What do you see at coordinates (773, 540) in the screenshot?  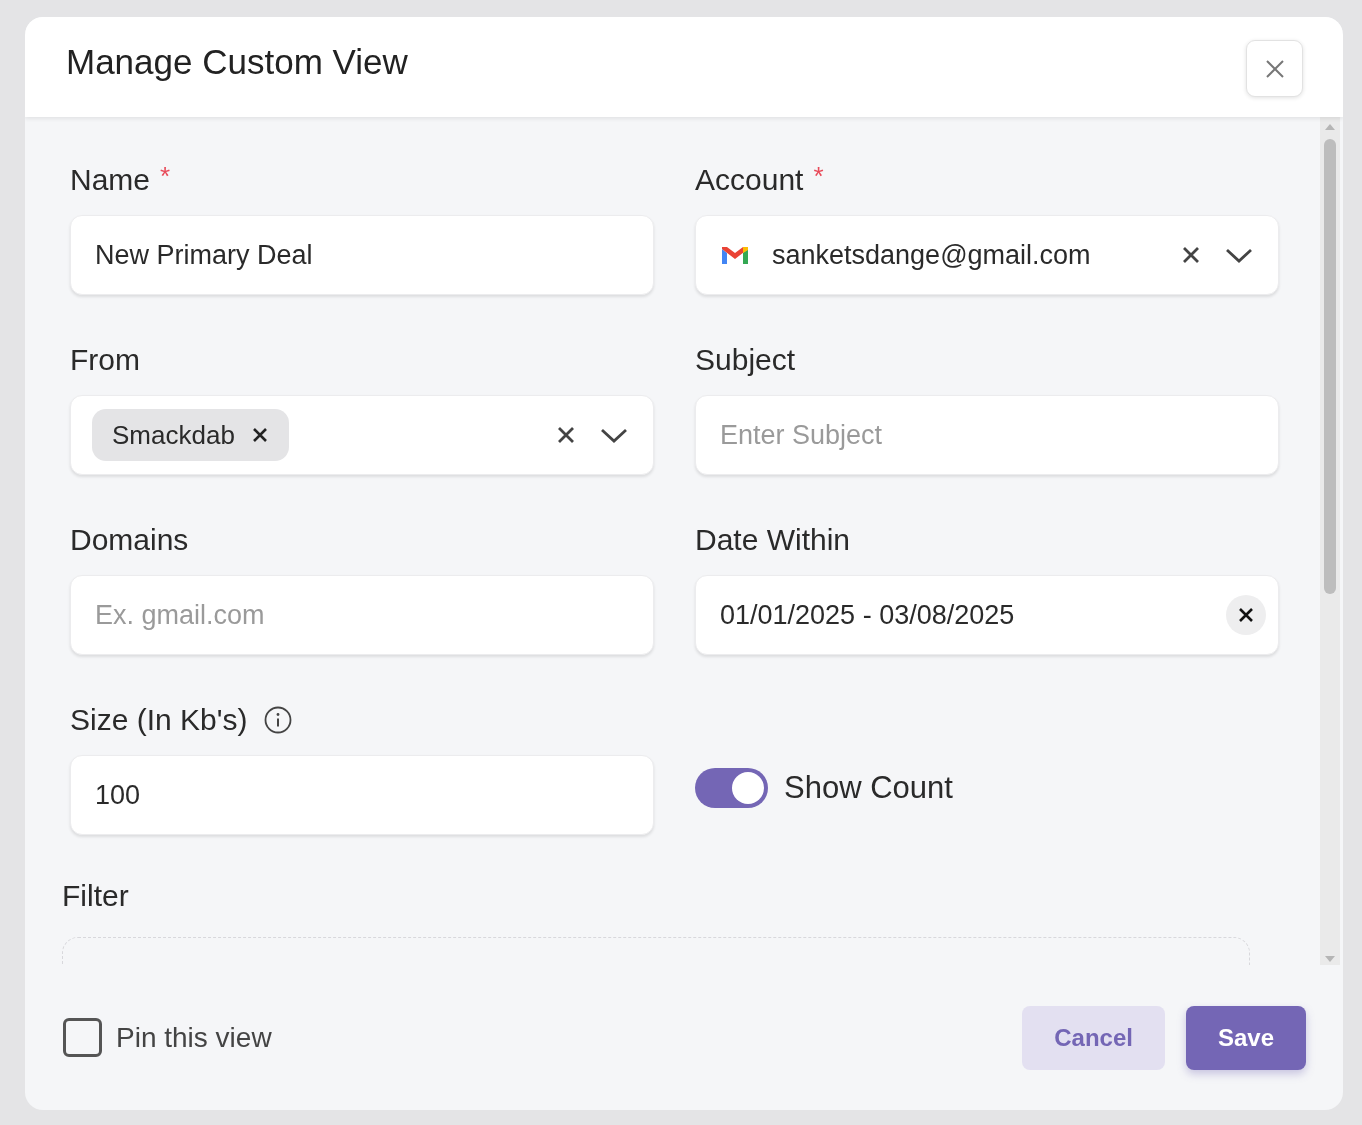 I see `field-label: Date Within` at bounding box center [773, 540].